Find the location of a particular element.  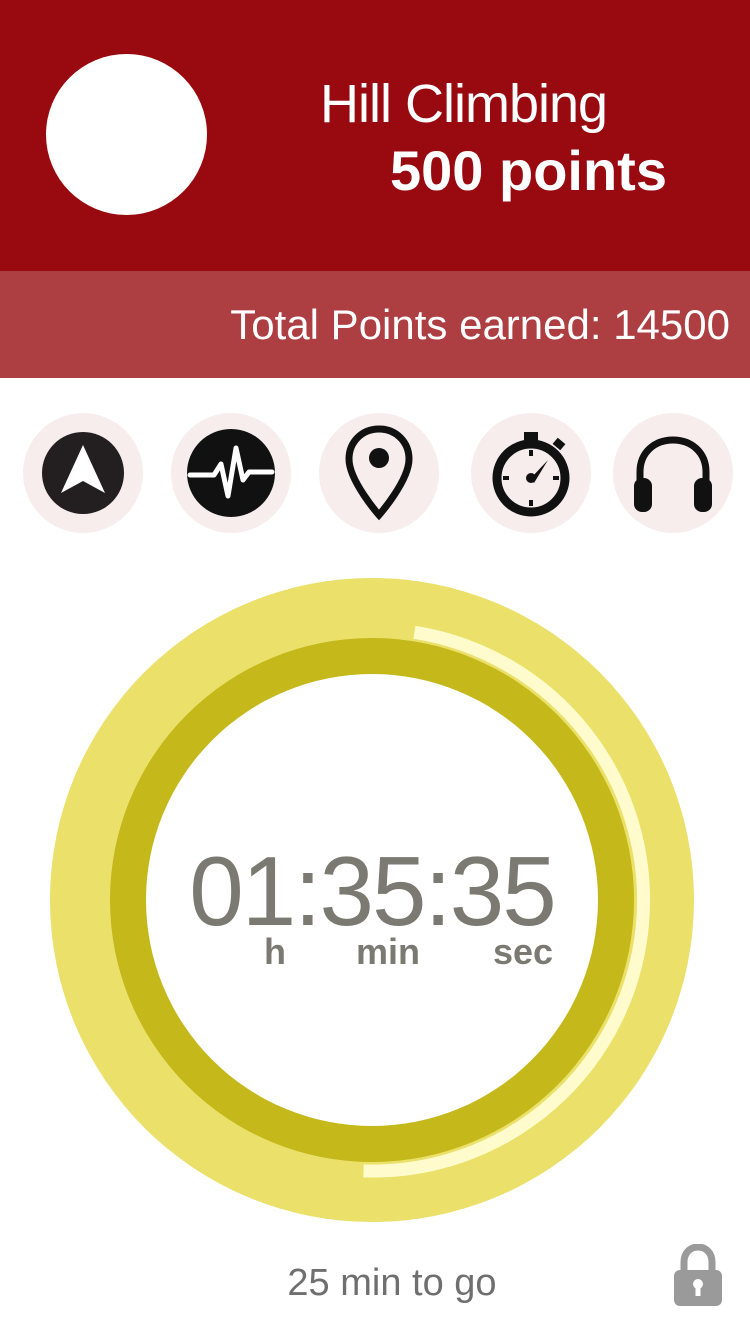

location-button is located at coordinates (379, 473).